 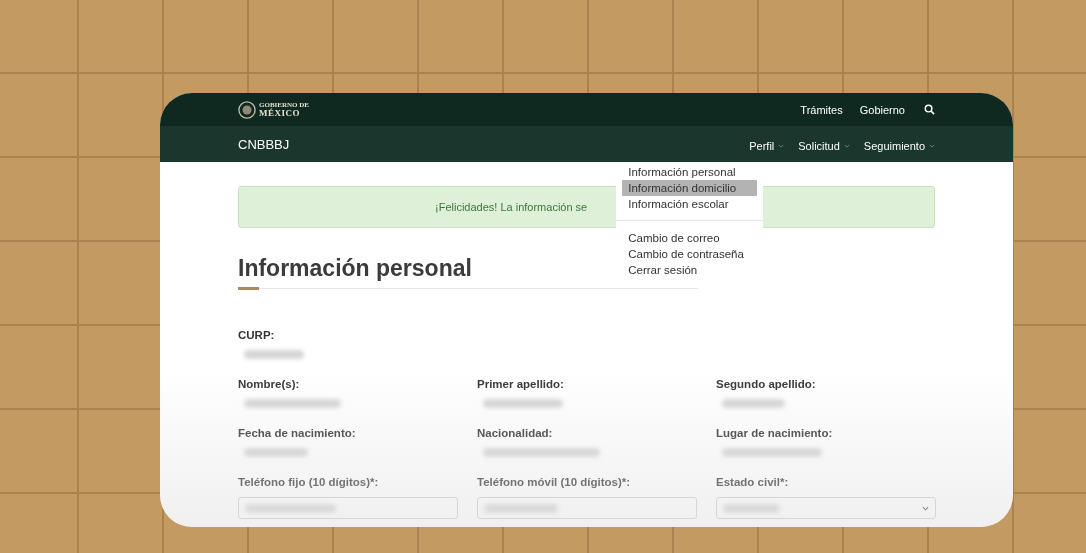 I want to click on field-label: Nacionalidad:, so click(x=515, y=433).